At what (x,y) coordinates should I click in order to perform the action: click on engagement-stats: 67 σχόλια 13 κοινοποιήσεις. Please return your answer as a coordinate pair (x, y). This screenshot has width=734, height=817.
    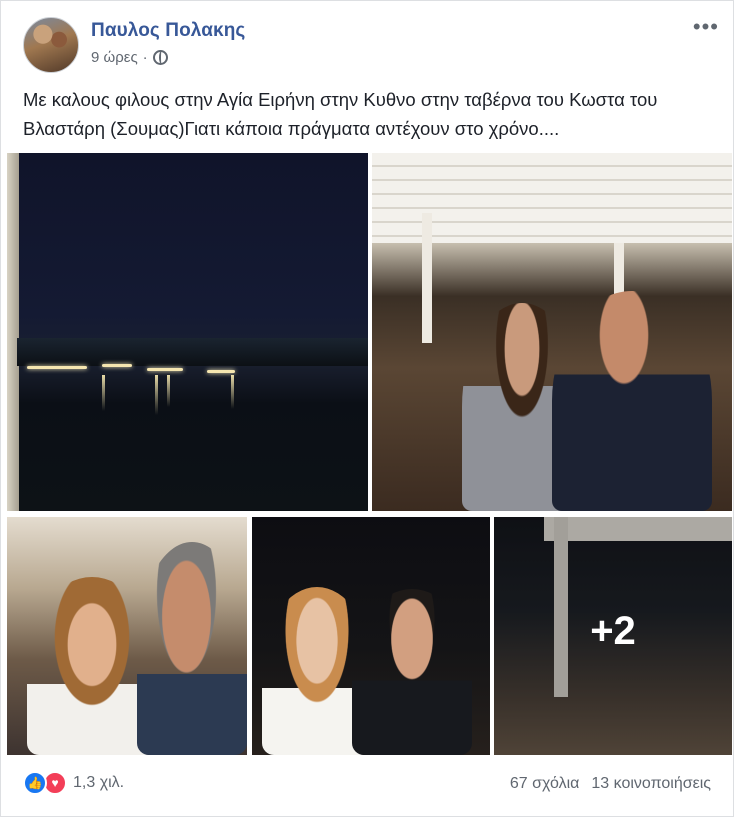
    Looking at the image, I should click on (610, 784).